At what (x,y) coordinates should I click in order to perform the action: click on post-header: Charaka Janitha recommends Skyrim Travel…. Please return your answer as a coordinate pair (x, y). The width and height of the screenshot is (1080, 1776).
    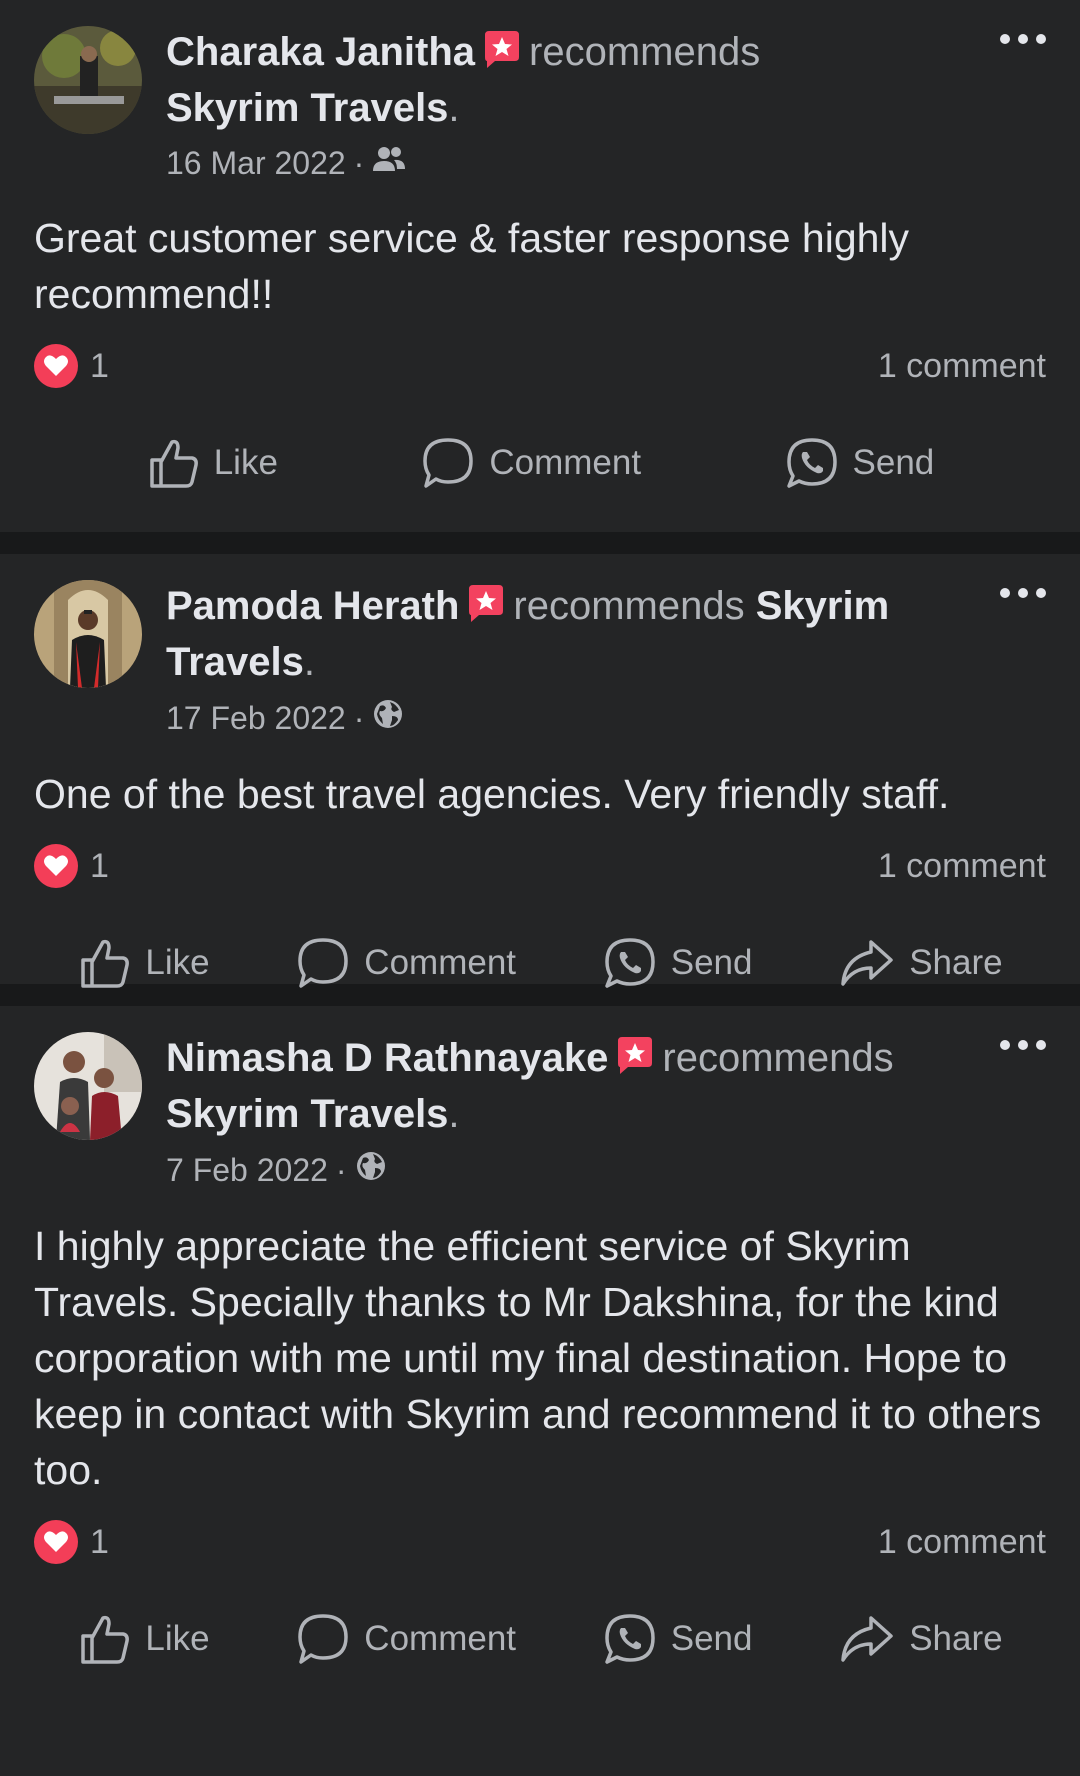
    Looking at the image, I should click on (540, 104).